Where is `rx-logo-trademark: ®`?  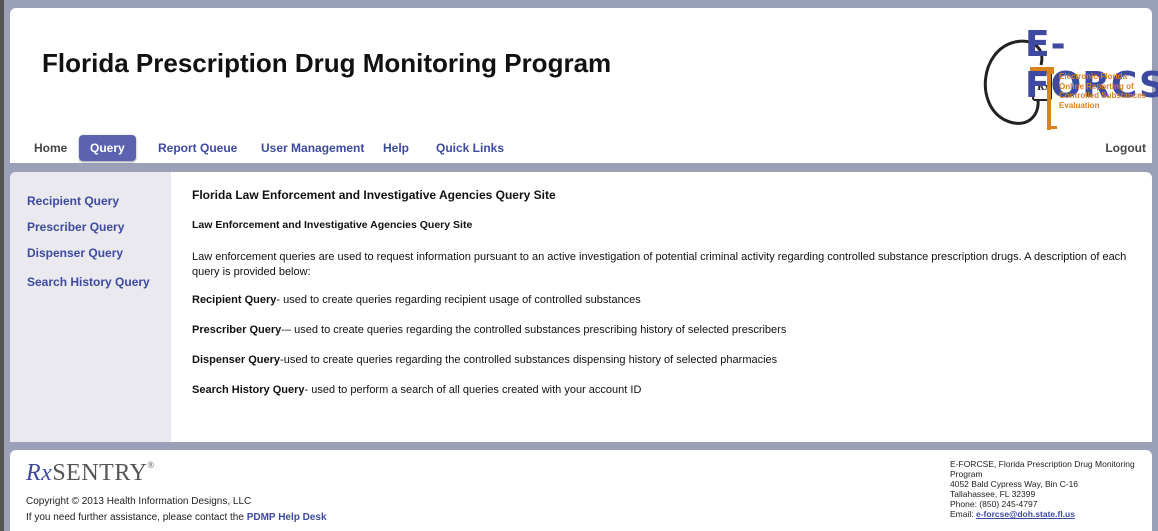 rx-logo-trademark: ® is located at coordinates (151, 465).